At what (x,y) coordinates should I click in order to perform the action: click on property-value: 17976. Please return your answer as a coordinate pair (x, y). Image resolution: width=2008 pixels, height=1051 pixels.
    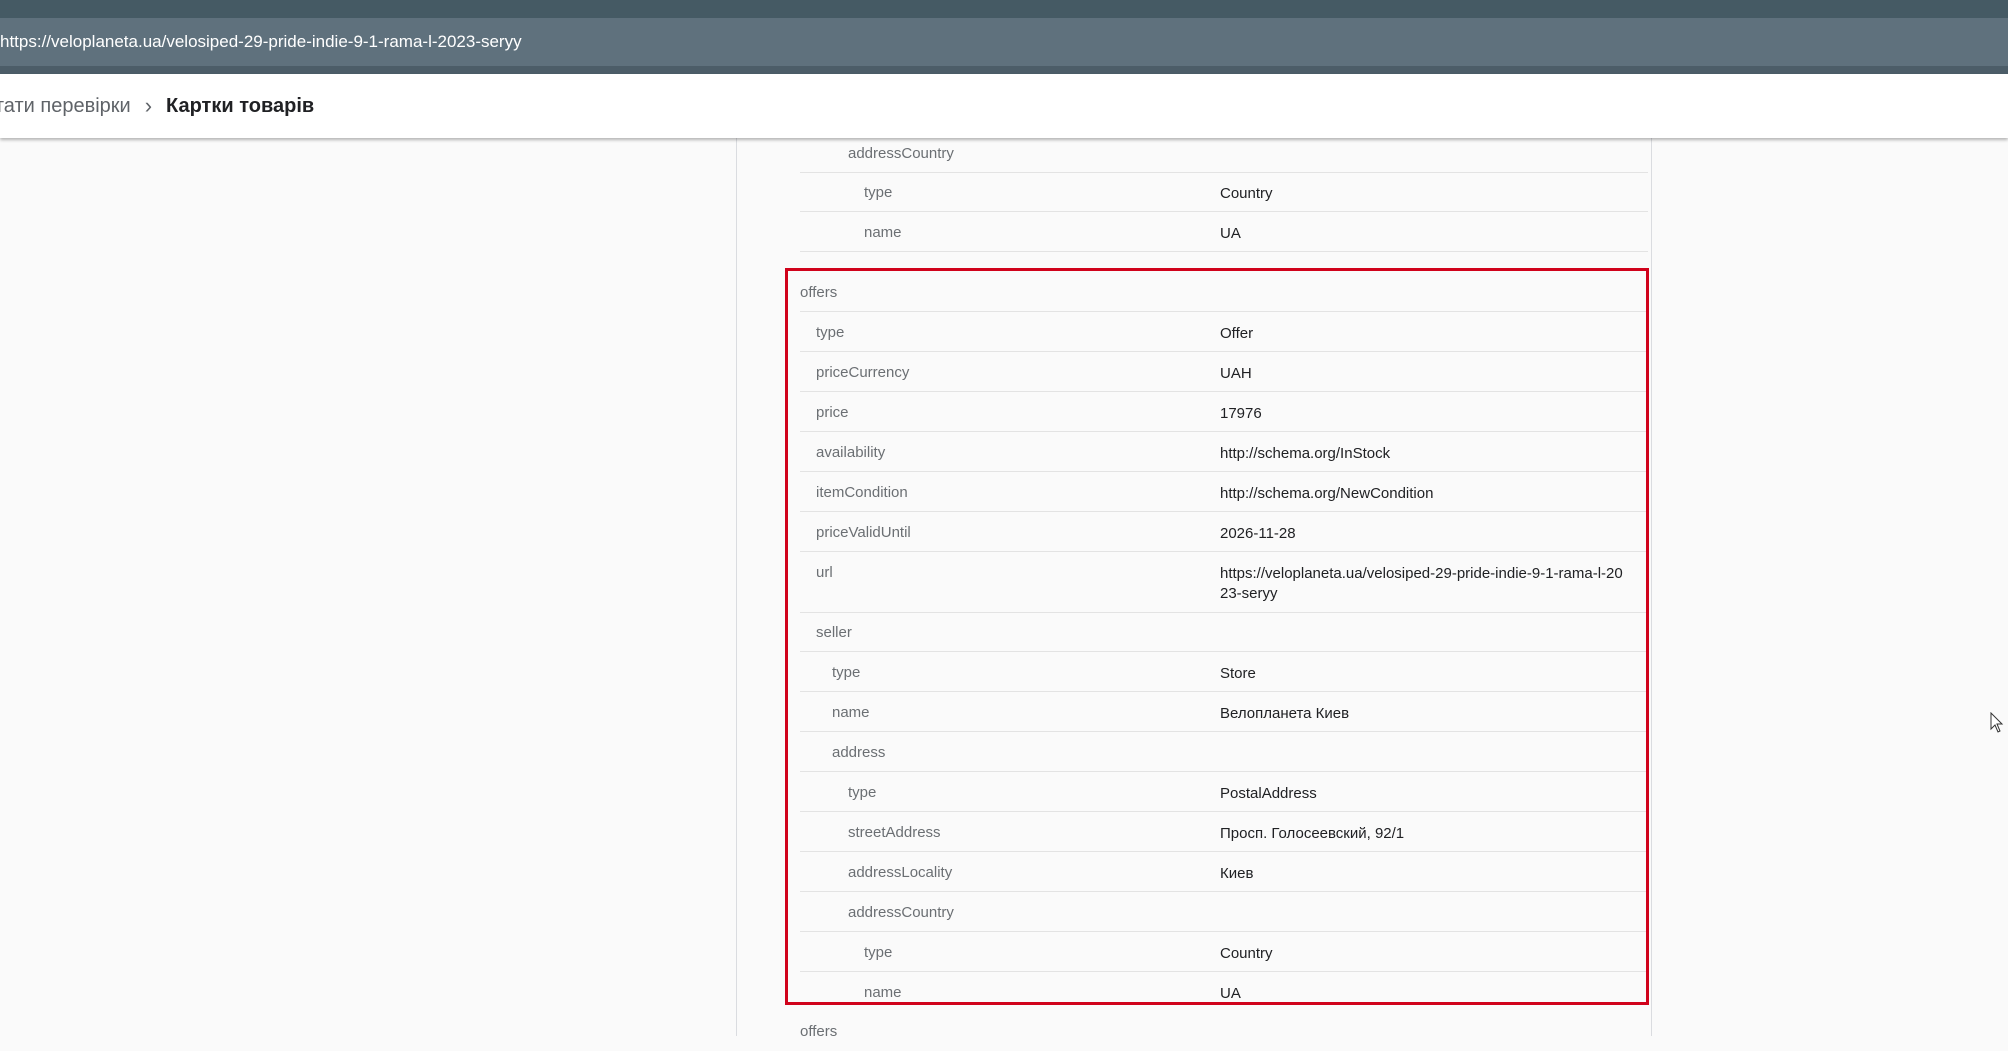
    Looking at the image, I should click on (1241, 413).